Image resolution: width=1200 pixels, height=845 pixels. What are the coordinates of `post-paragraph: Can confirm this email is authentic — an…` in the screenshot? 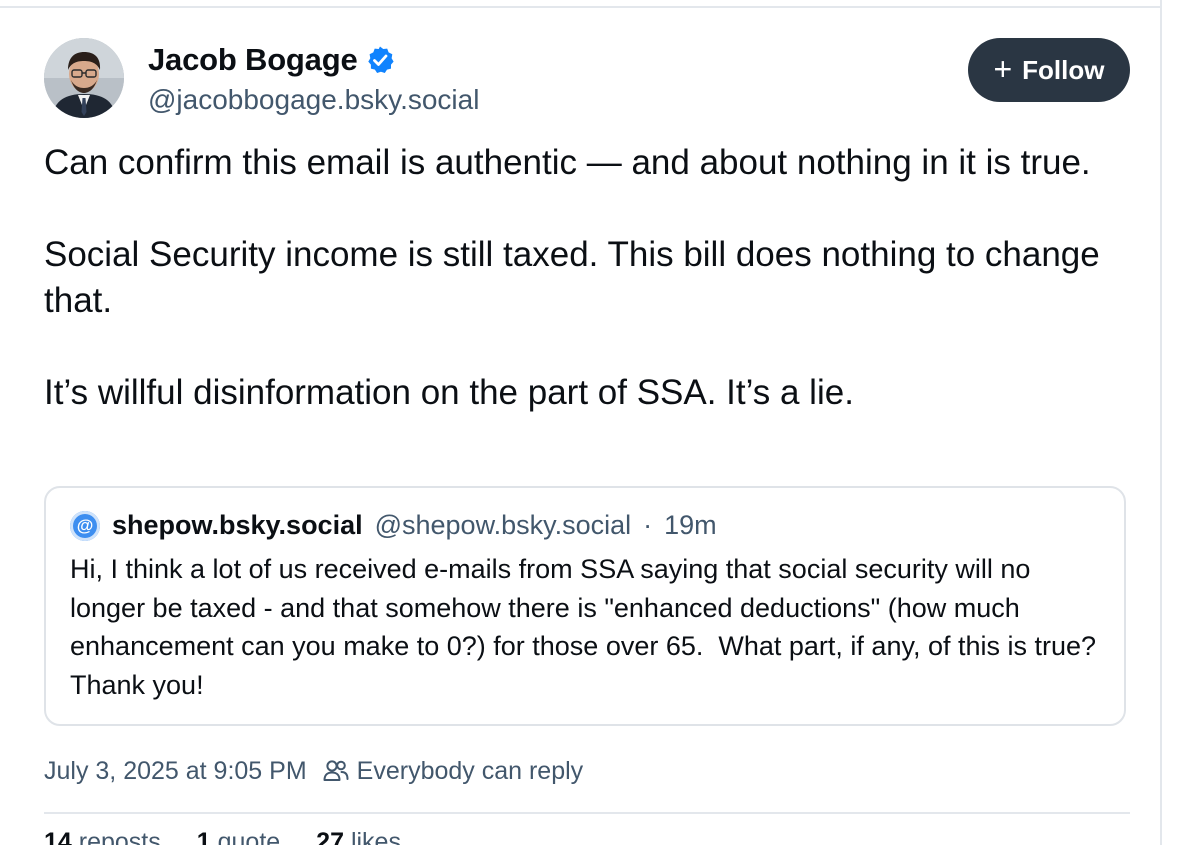 It's located at (567, 162).